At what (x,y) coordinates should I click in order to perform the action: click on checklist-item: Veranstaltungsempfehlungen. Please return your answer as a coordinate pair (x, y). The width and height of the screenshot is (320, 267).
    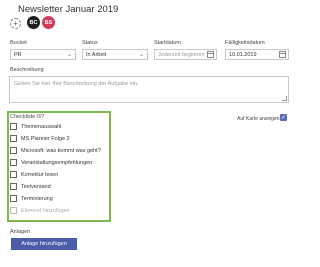
    Looking at the image, I should click on (51, 162).